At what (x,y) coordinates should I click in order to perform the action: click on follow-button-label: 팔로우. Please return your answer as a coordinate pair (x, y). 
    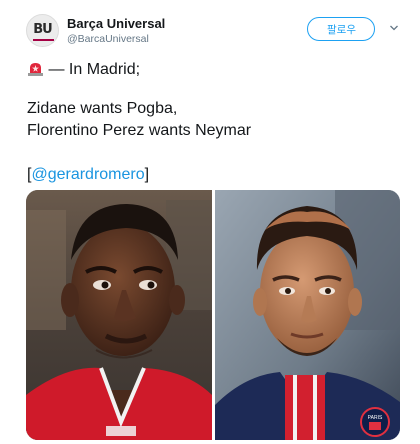
    Looking at the image, I should click on (341, 30).